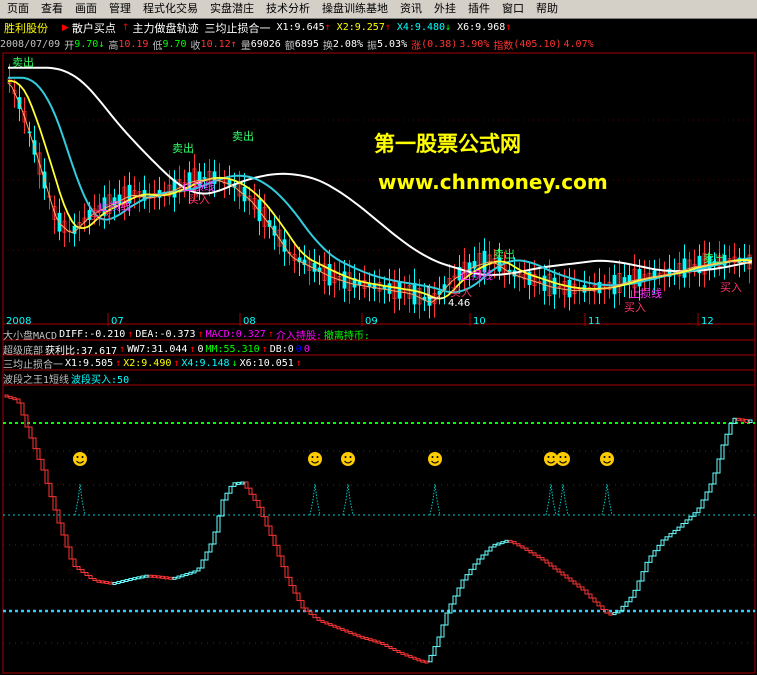  What do you see at coordinates (147, 363) in the screenshot?
I see `stop-line-part: X2:9.490` at bounding box center [147, 363].